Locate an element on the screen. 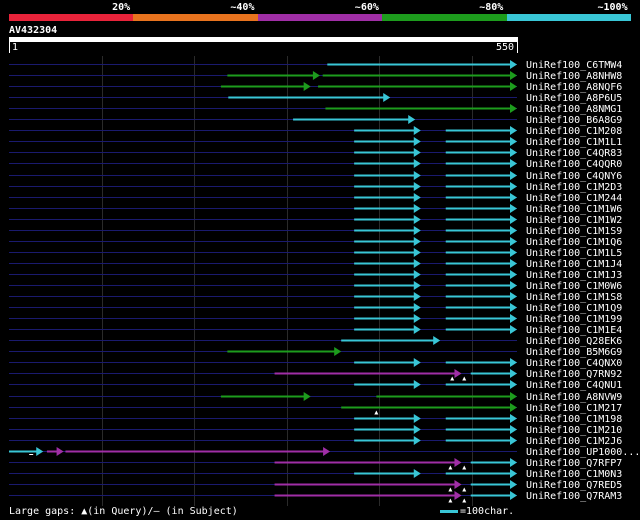  query-scale-bar is located at coordinates (263, 39).